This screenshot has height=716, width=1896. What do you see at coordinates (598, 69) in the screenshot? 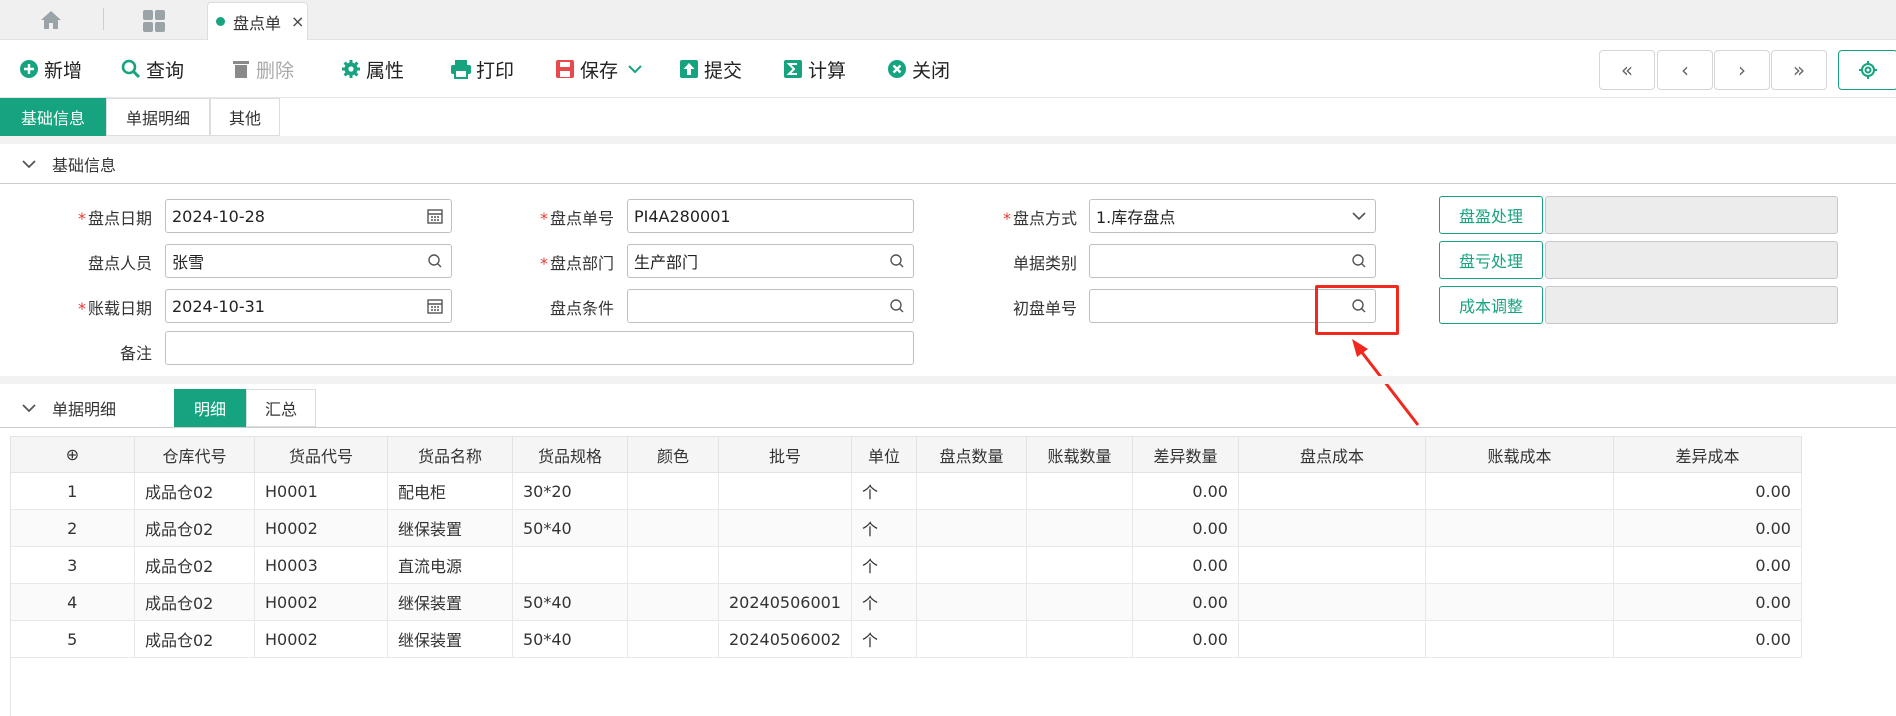
I see `save-button: 保存` at bounding box center [598, 69].